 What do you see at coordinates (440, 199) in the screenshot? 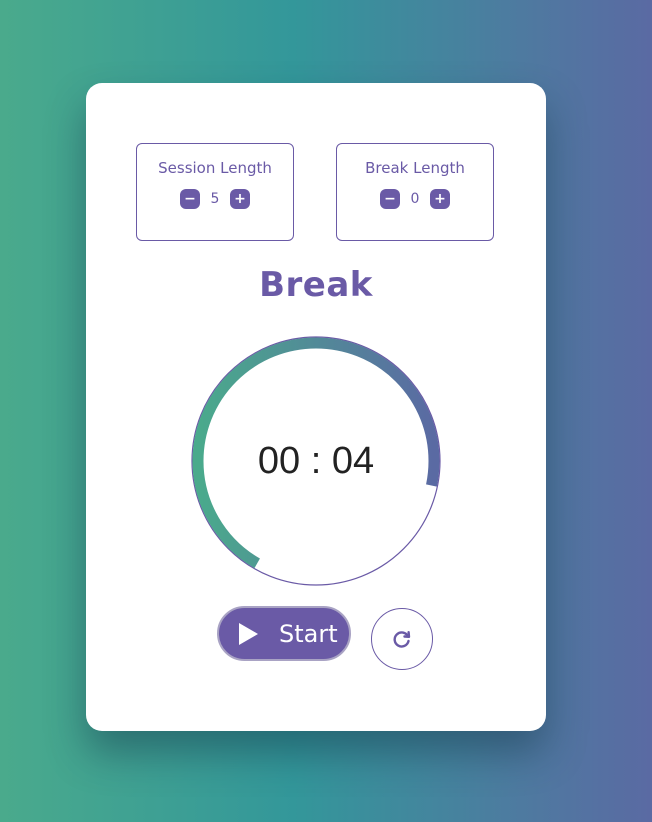
I see `break-increment-button: +` at bounding box center [440, 199].